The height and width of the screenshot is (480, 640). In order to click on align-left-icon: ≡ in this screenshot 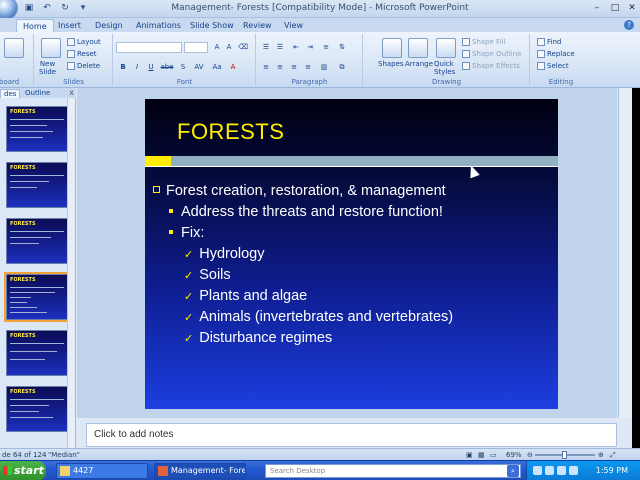, I will do `click(266, 67)`.